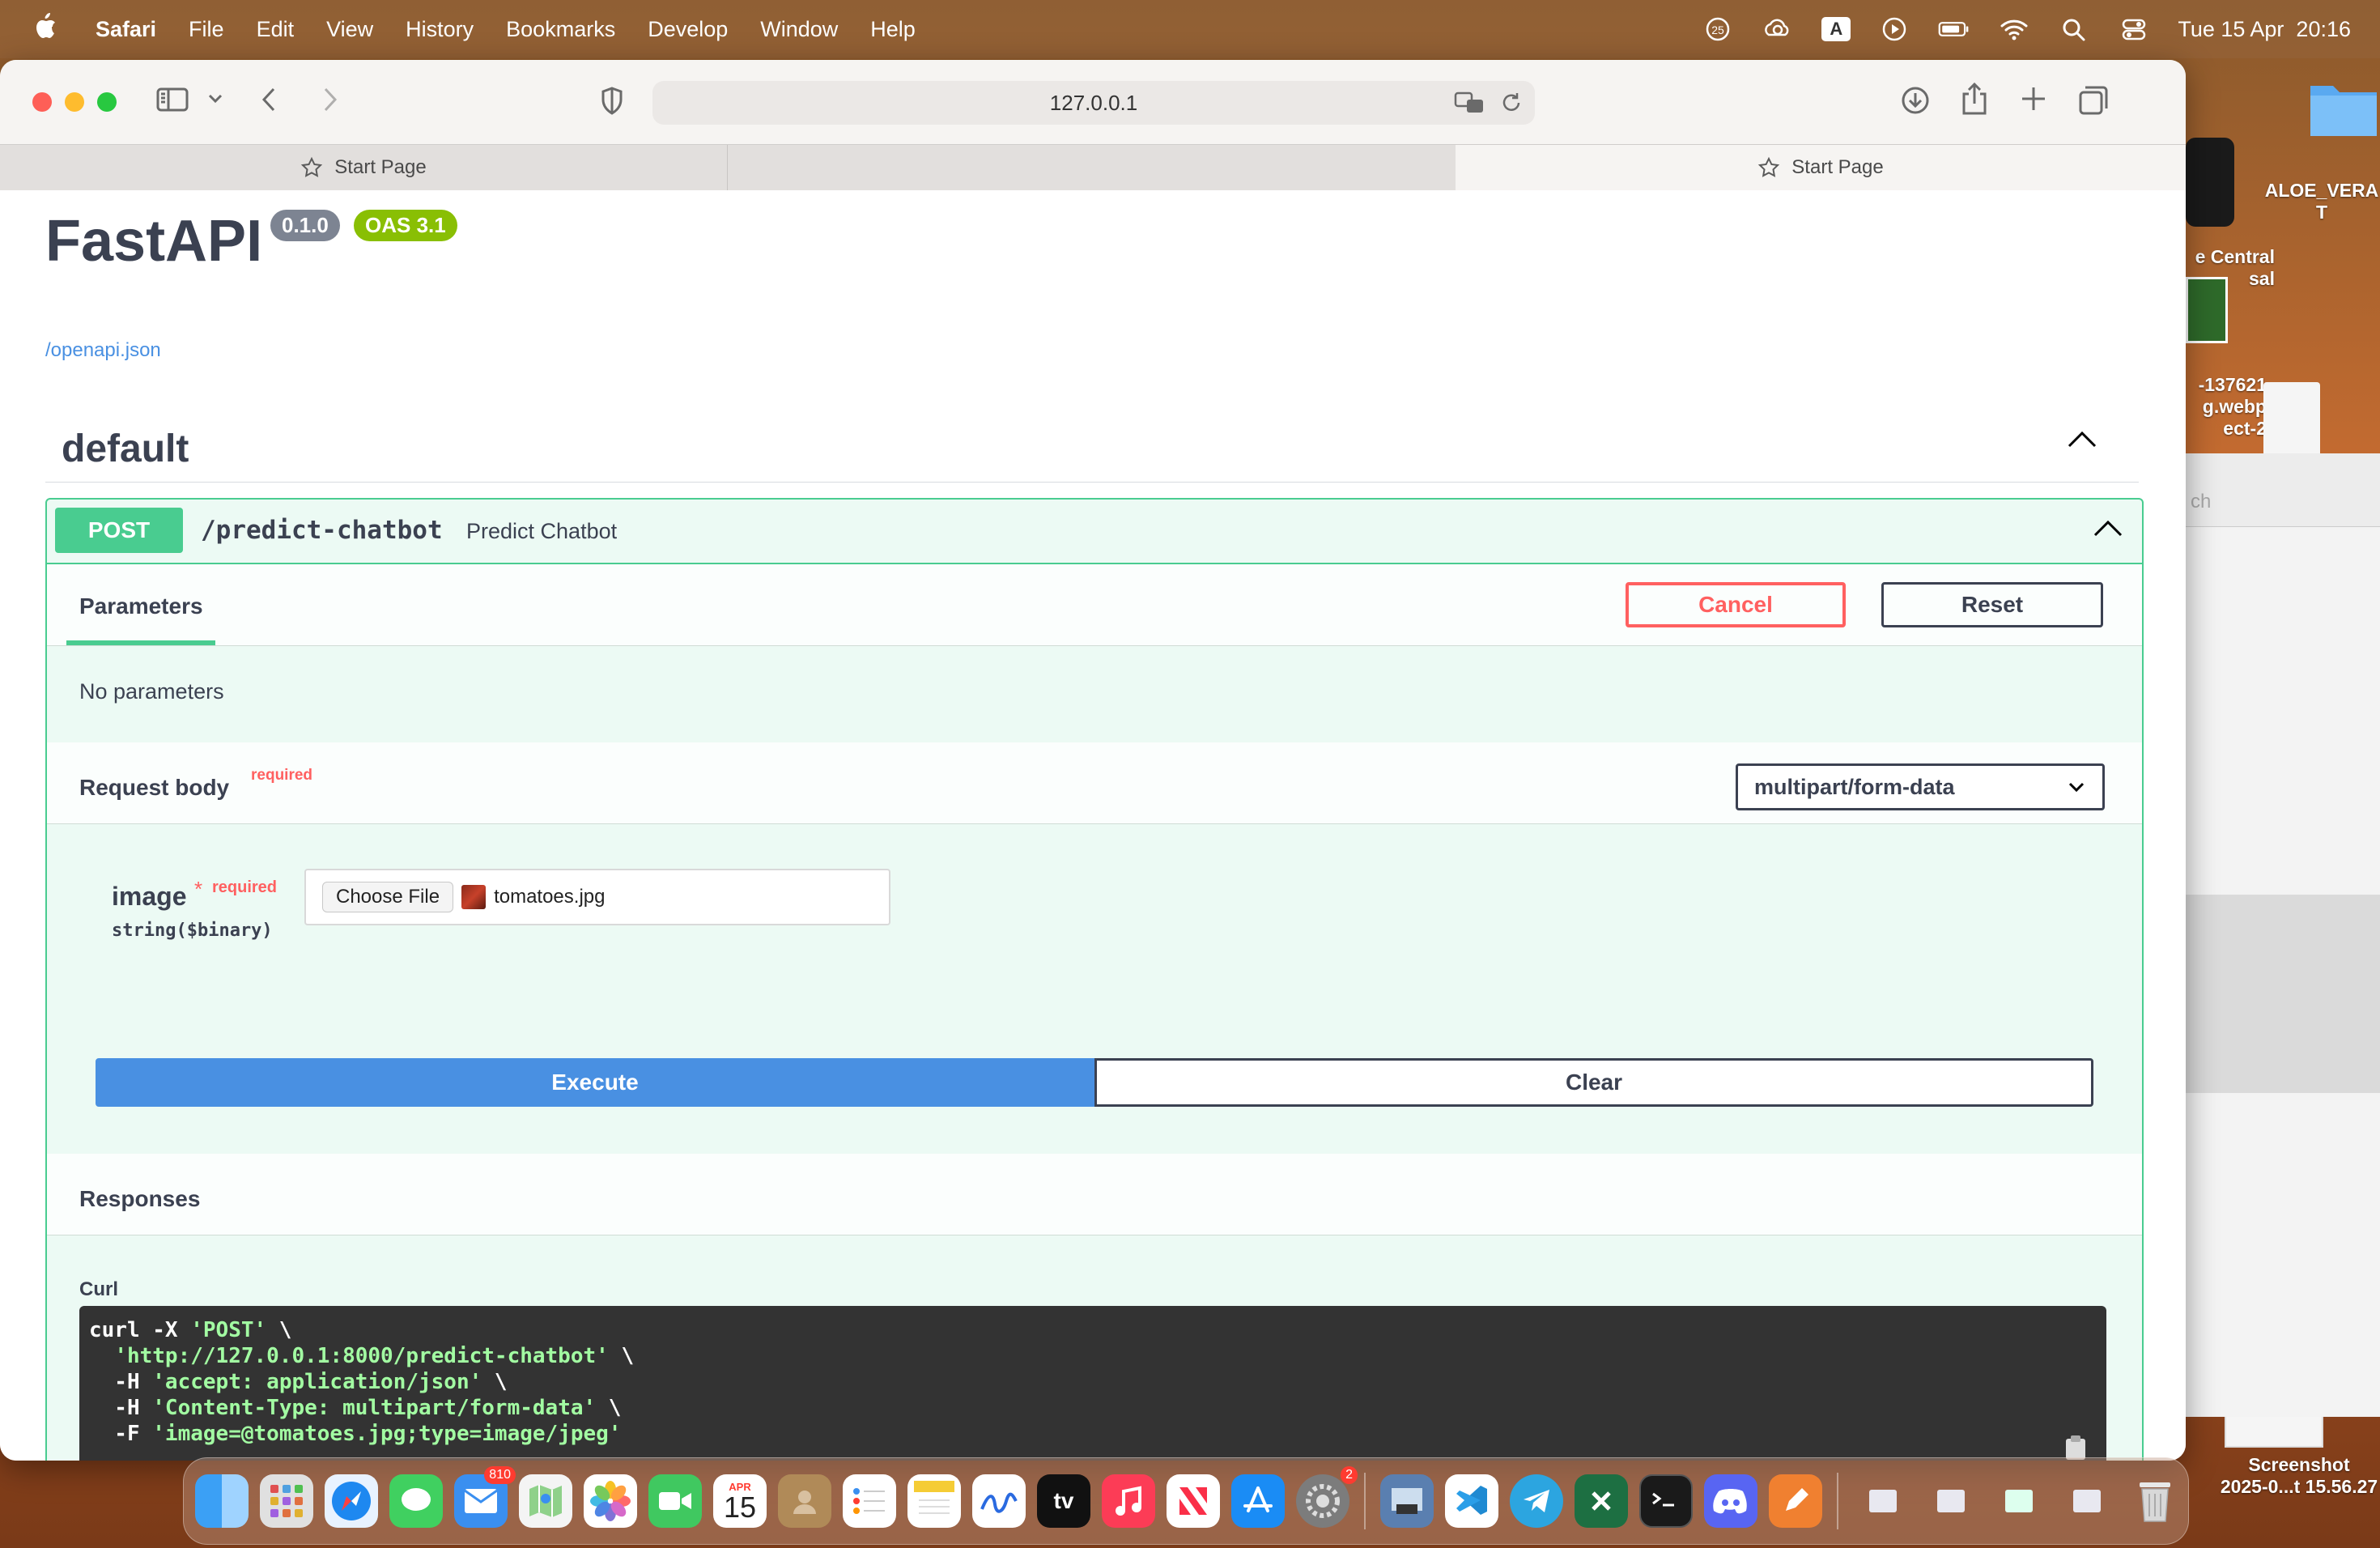  Describe the element at coordinates (740, 1501) in the screenshot. I see `calendar-icon: APR 15` at that location.